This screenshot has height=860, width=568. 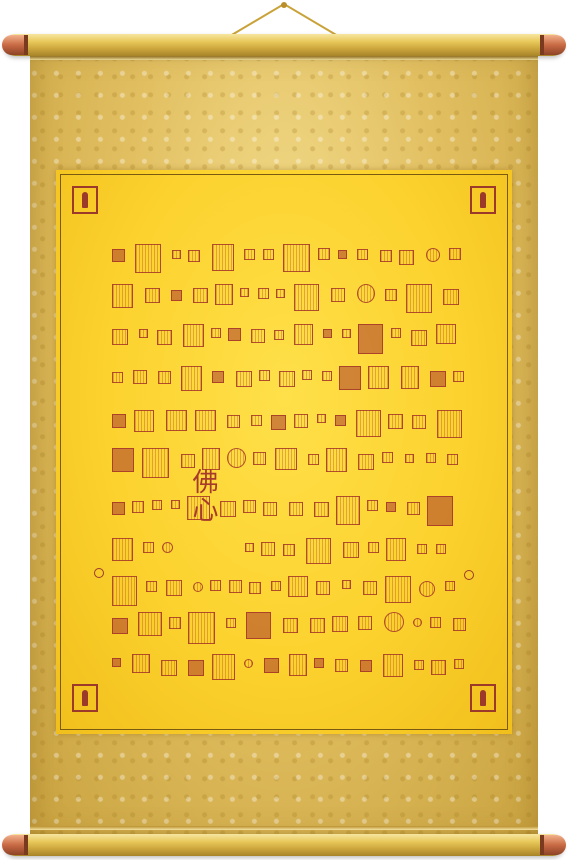 I want to click on side-mark-left, so click(x=99, y=573).